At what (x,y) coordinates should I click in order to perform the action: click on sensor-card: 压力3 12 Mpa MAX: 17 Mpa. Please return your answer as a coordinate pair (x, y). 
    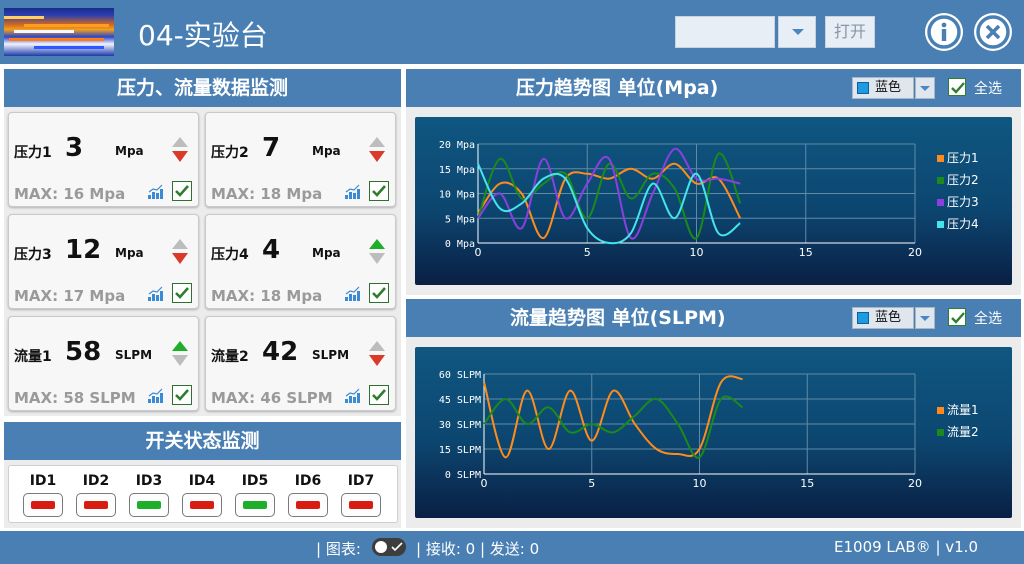
    Looking at the image, I should click on (103, 261).